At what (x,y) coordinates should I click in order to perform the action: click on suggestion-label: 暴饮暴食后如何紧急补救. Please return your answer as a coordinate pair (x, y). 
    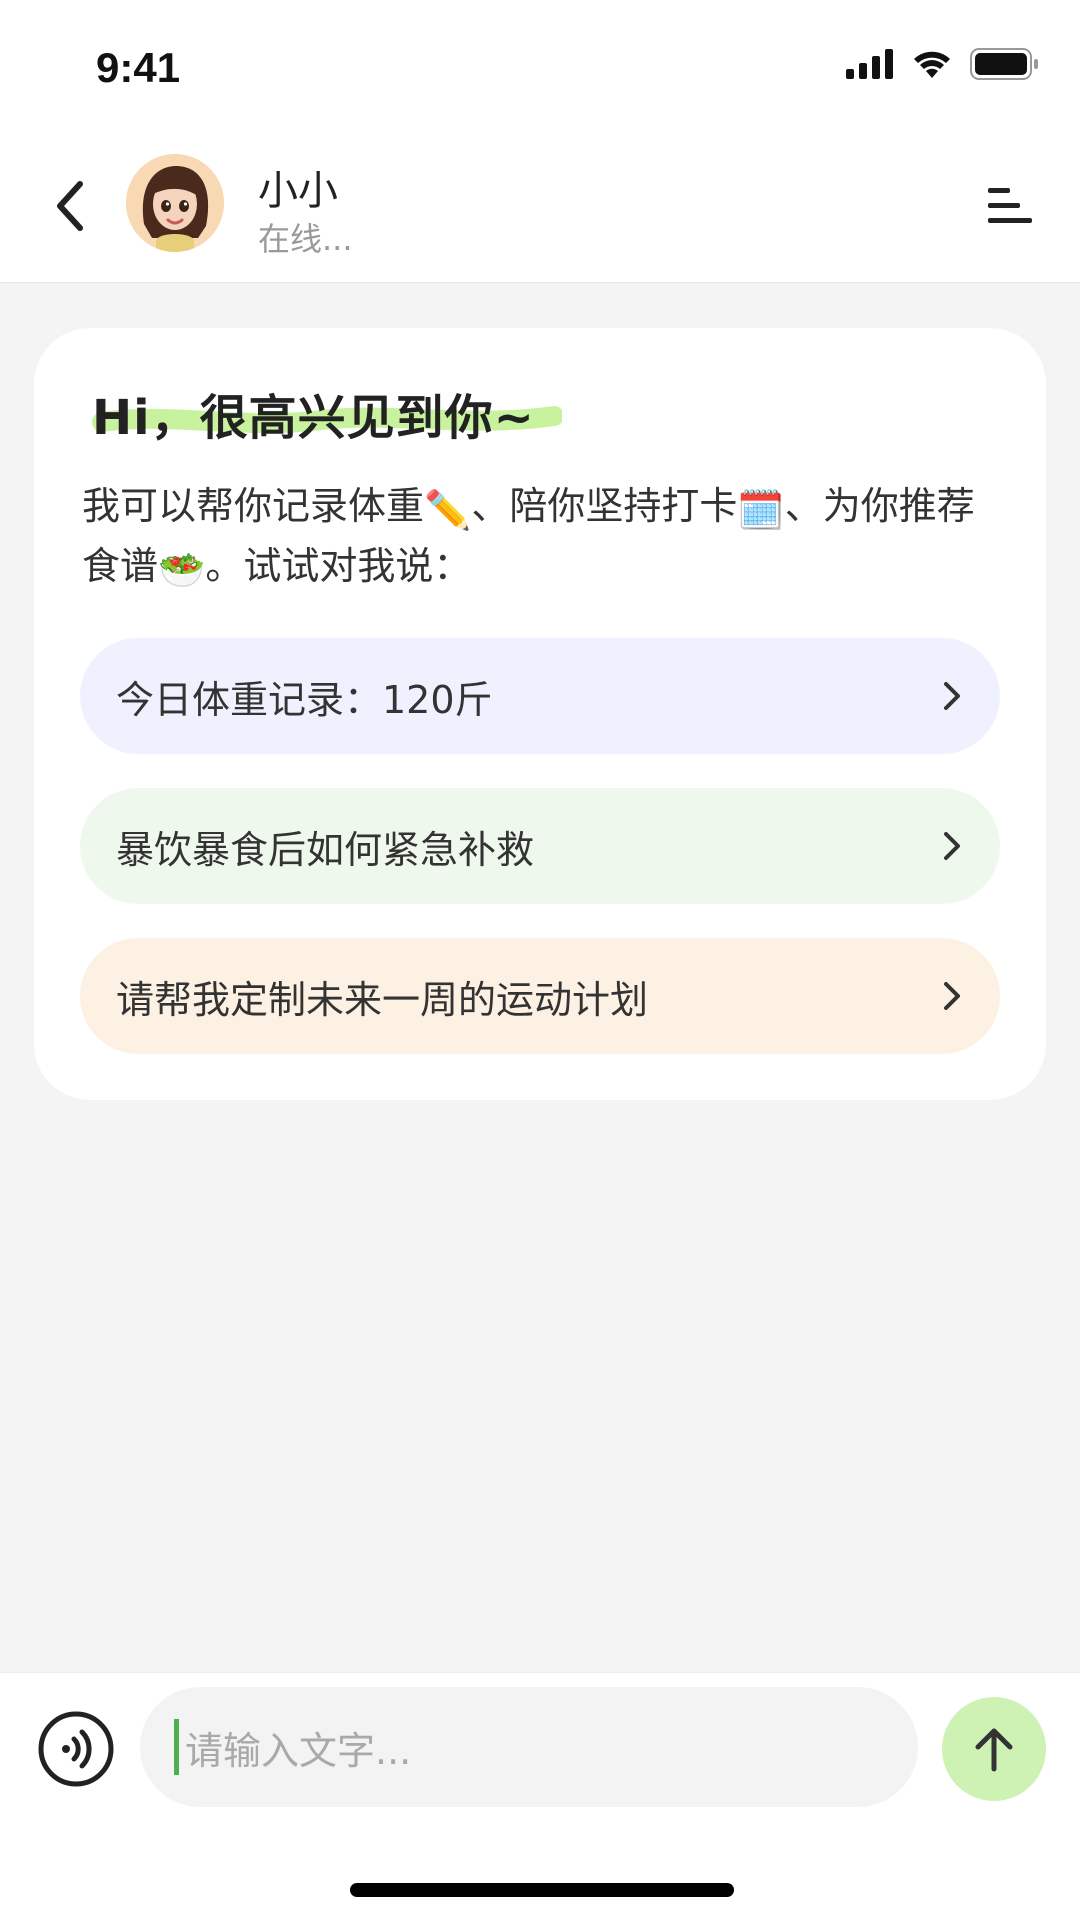
    Looking at the image, I should click on (325, 849).